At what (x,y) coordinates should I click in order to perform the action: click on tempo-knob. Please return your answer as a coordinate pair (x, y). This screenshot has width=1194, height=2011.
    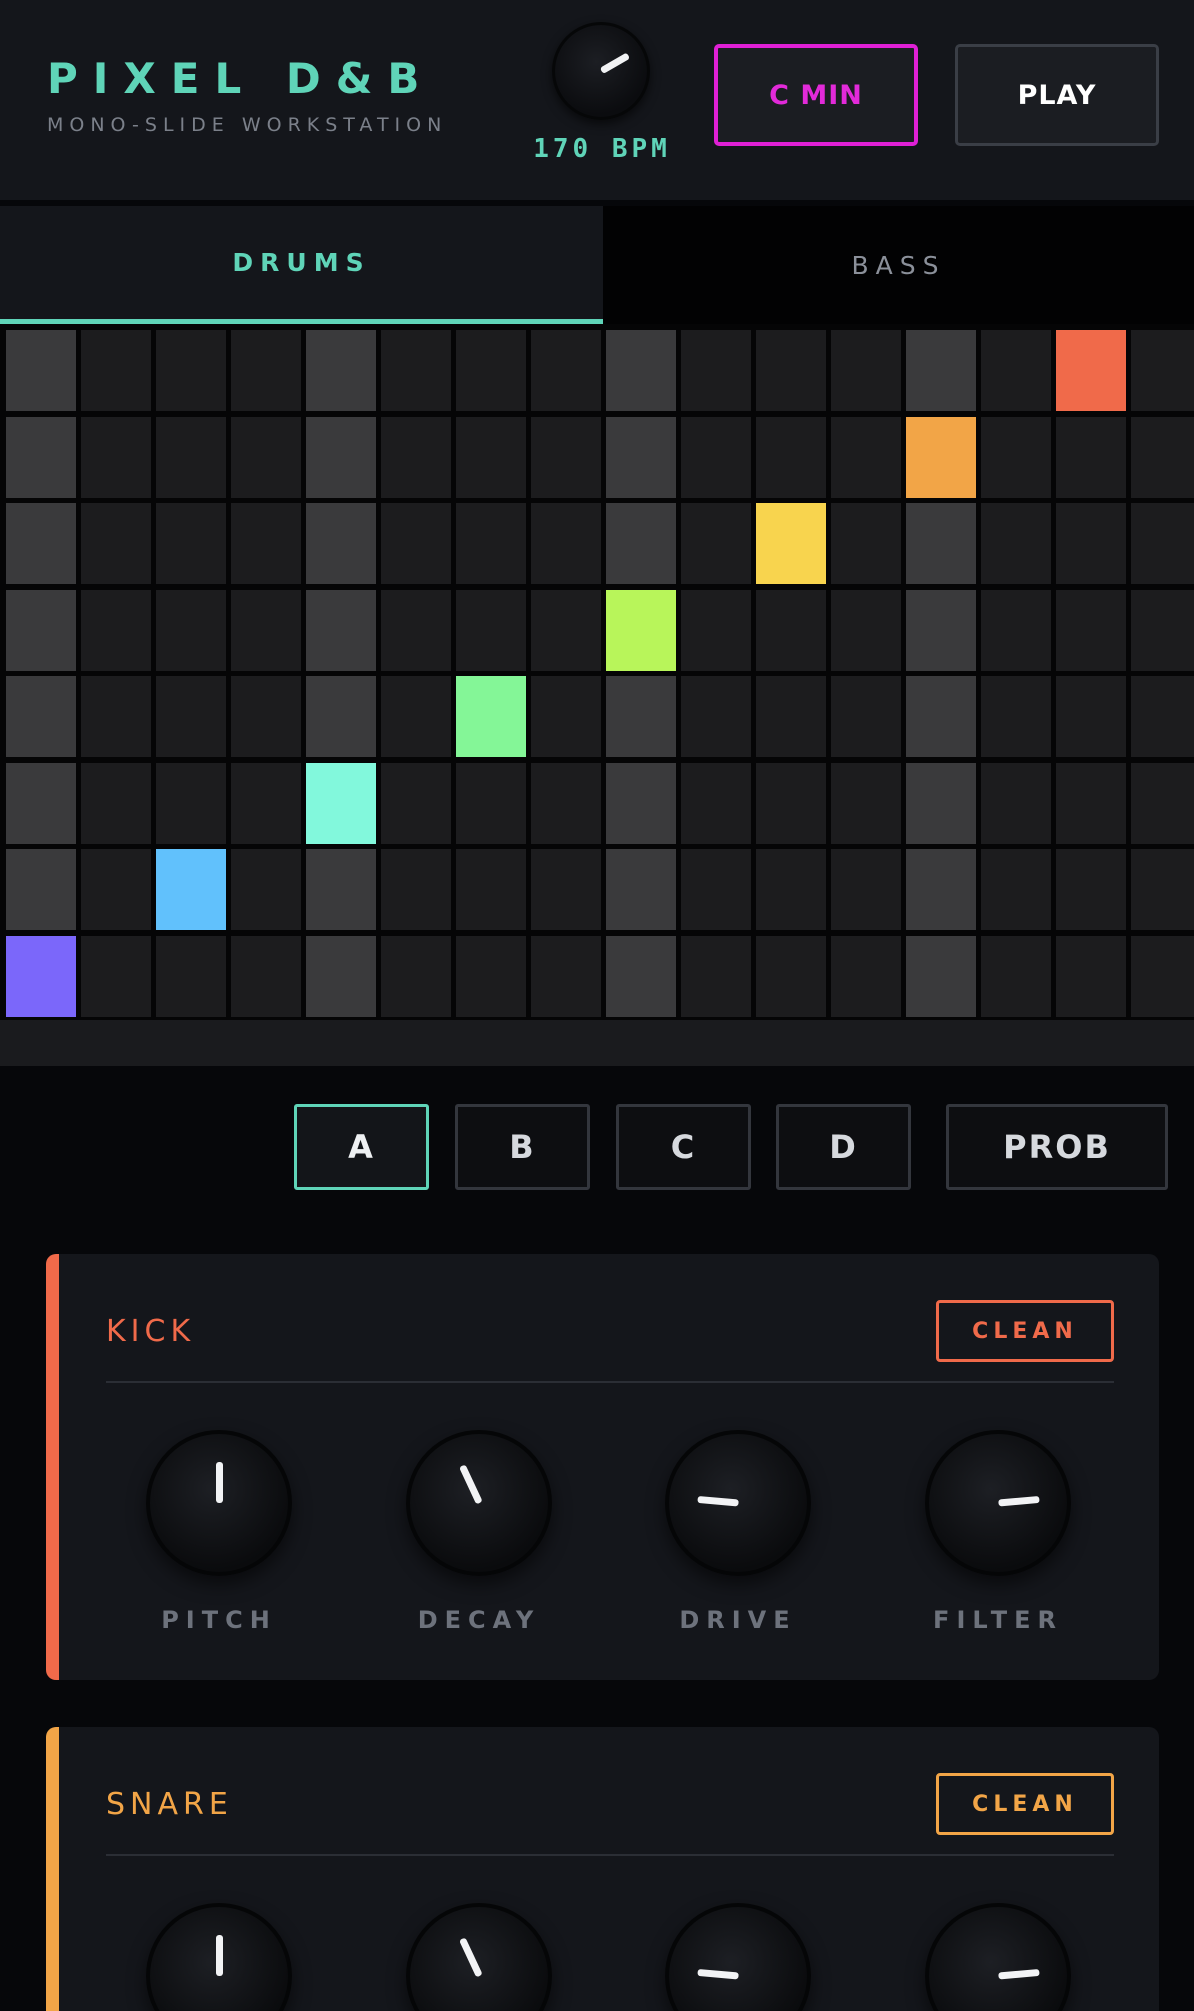
    Looking at the image, I should click on (601, 71).